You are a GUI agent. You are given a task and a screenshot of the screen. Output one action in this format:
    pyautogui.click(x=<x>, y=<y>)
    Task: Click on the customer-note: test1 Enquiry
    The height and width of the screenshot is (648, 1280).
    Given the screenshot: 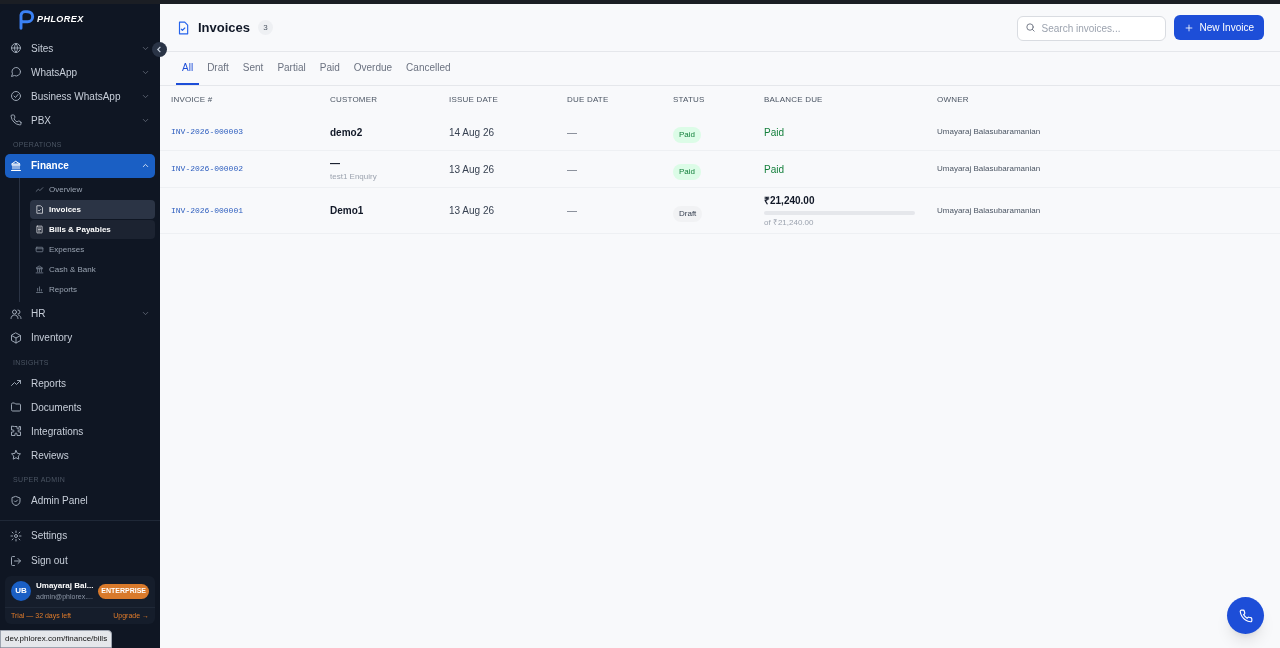 What is the action you would take?
    pyautogui.click(x=354, y=176)
    